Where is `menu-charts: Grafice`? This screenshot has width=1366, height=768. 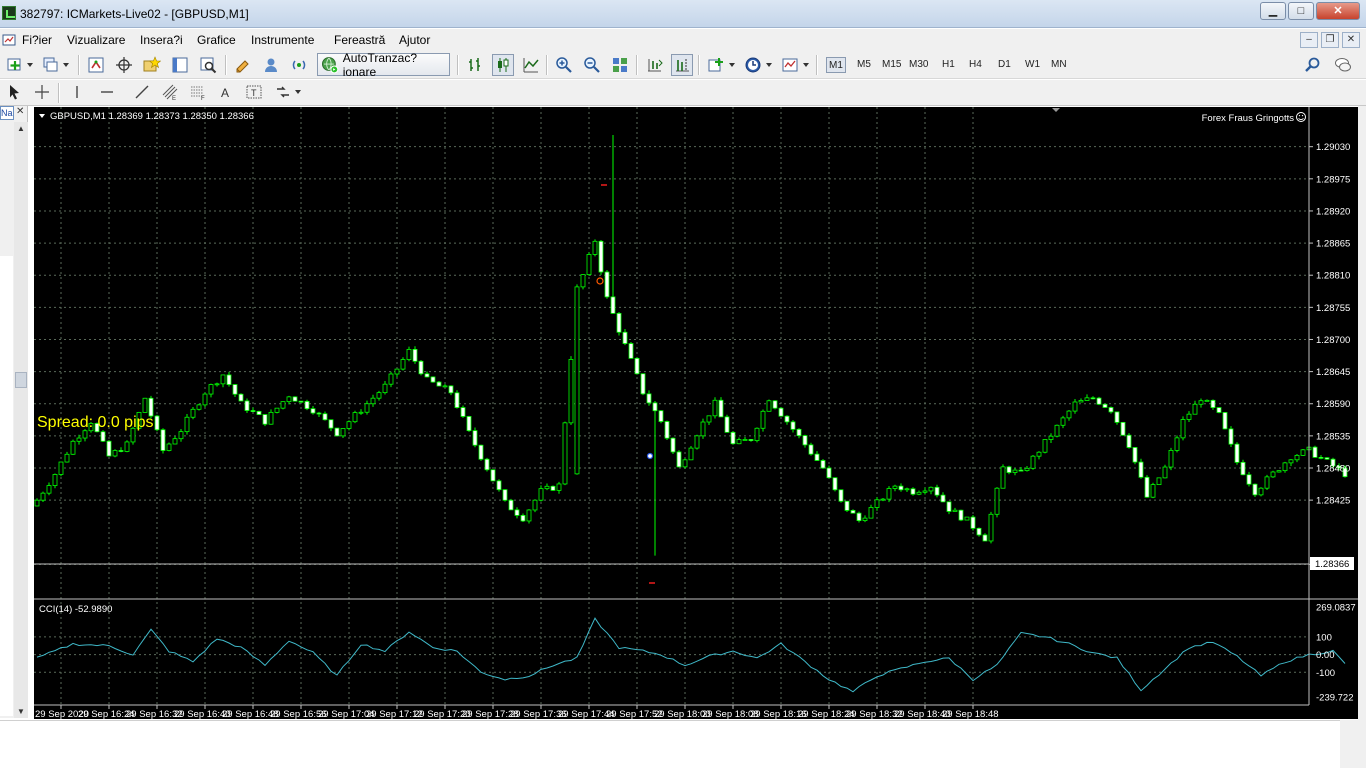
menu-charts: Grafice is located at coordinates (216, 40).